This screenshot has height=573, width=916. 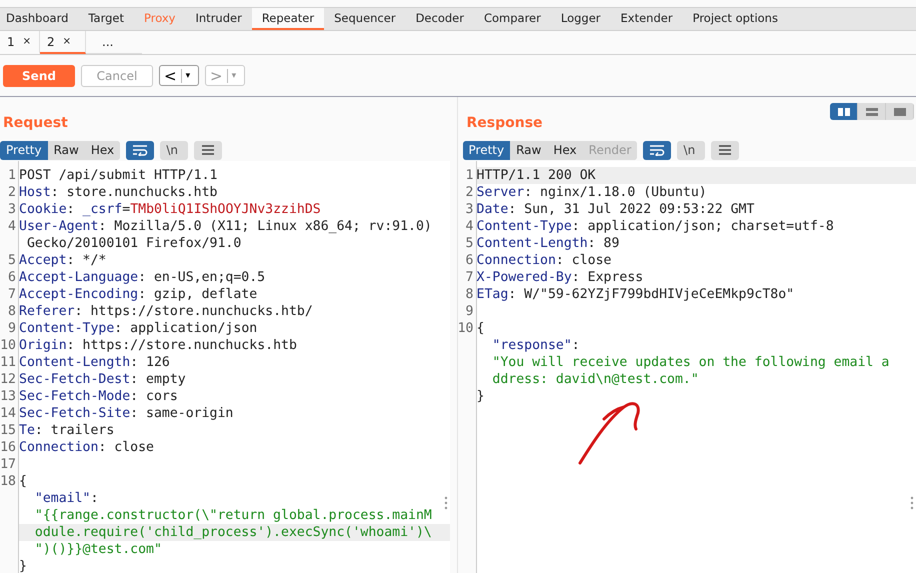 What do you see at coordinates (138, 294) in the screenshot?
I see `code-line: Accept-Encoding: gzip, deflate` at bounding box center [138, 294].